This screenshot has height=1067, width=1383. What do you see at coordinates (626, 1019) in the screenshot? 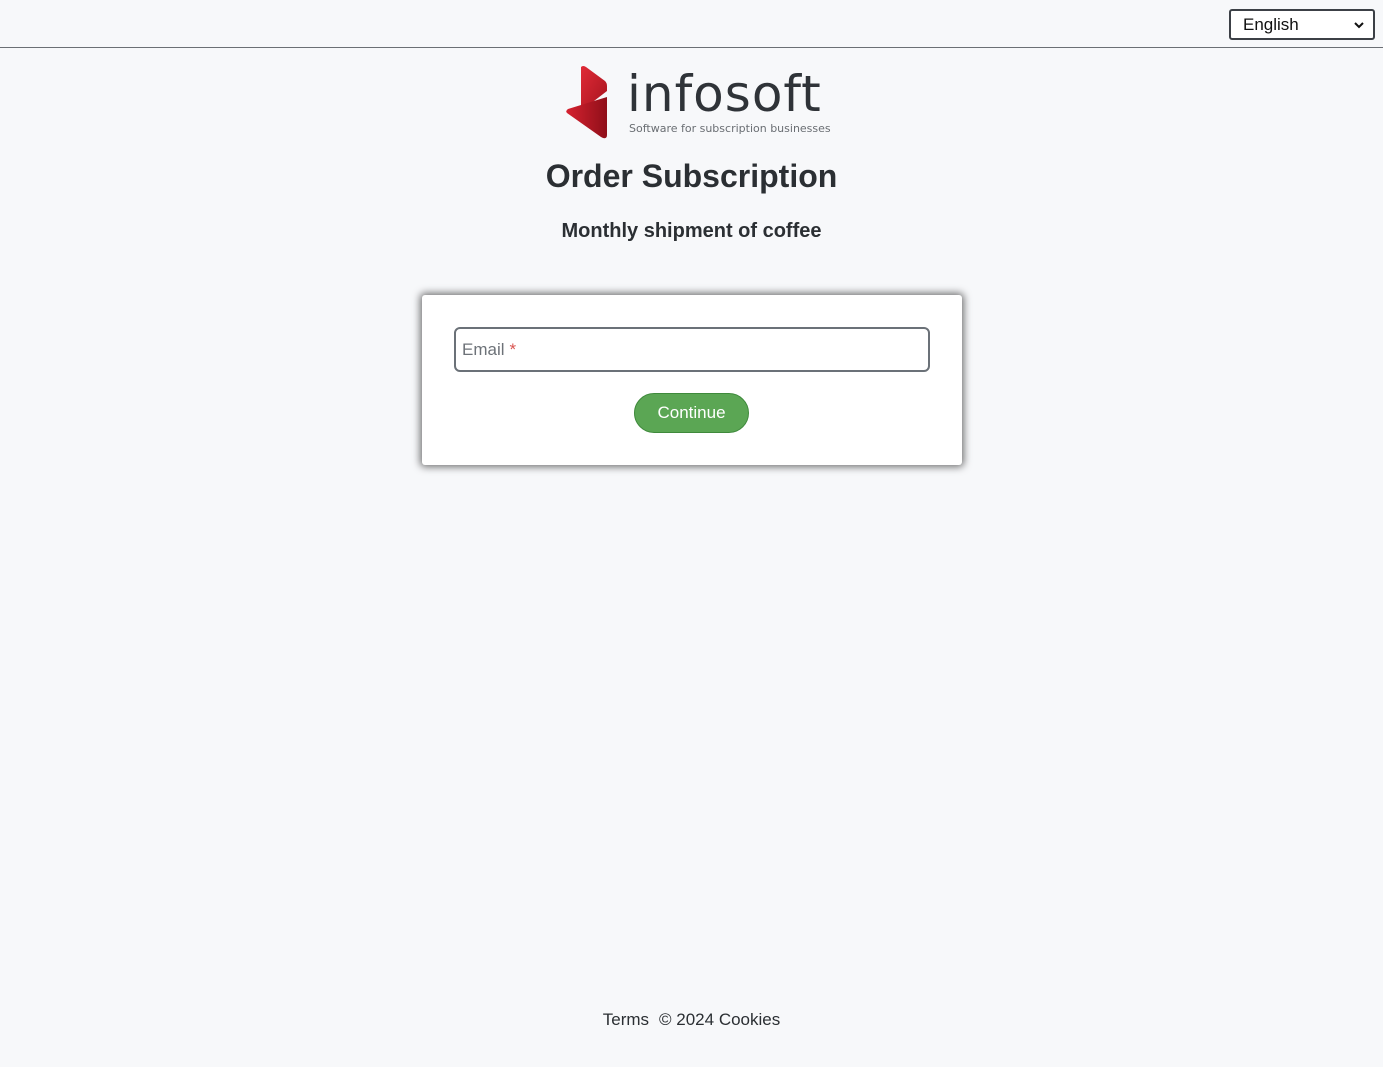
I see `terms-link: Terms` at bounding box center [626, 1019].